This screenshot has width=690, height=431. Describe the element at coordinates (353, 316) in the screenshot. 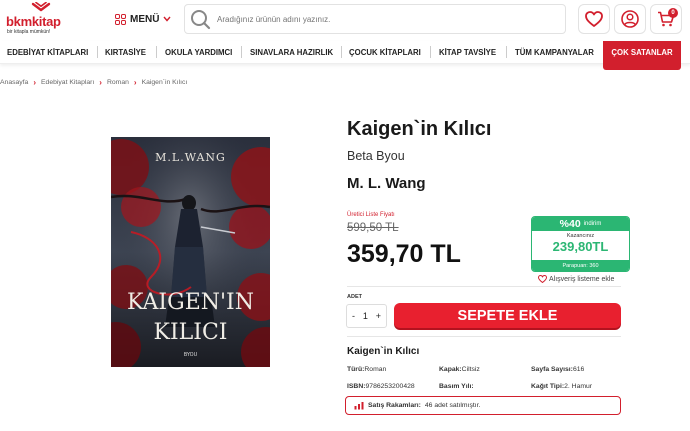

I see `quantity-decrease-button: -` at that location.